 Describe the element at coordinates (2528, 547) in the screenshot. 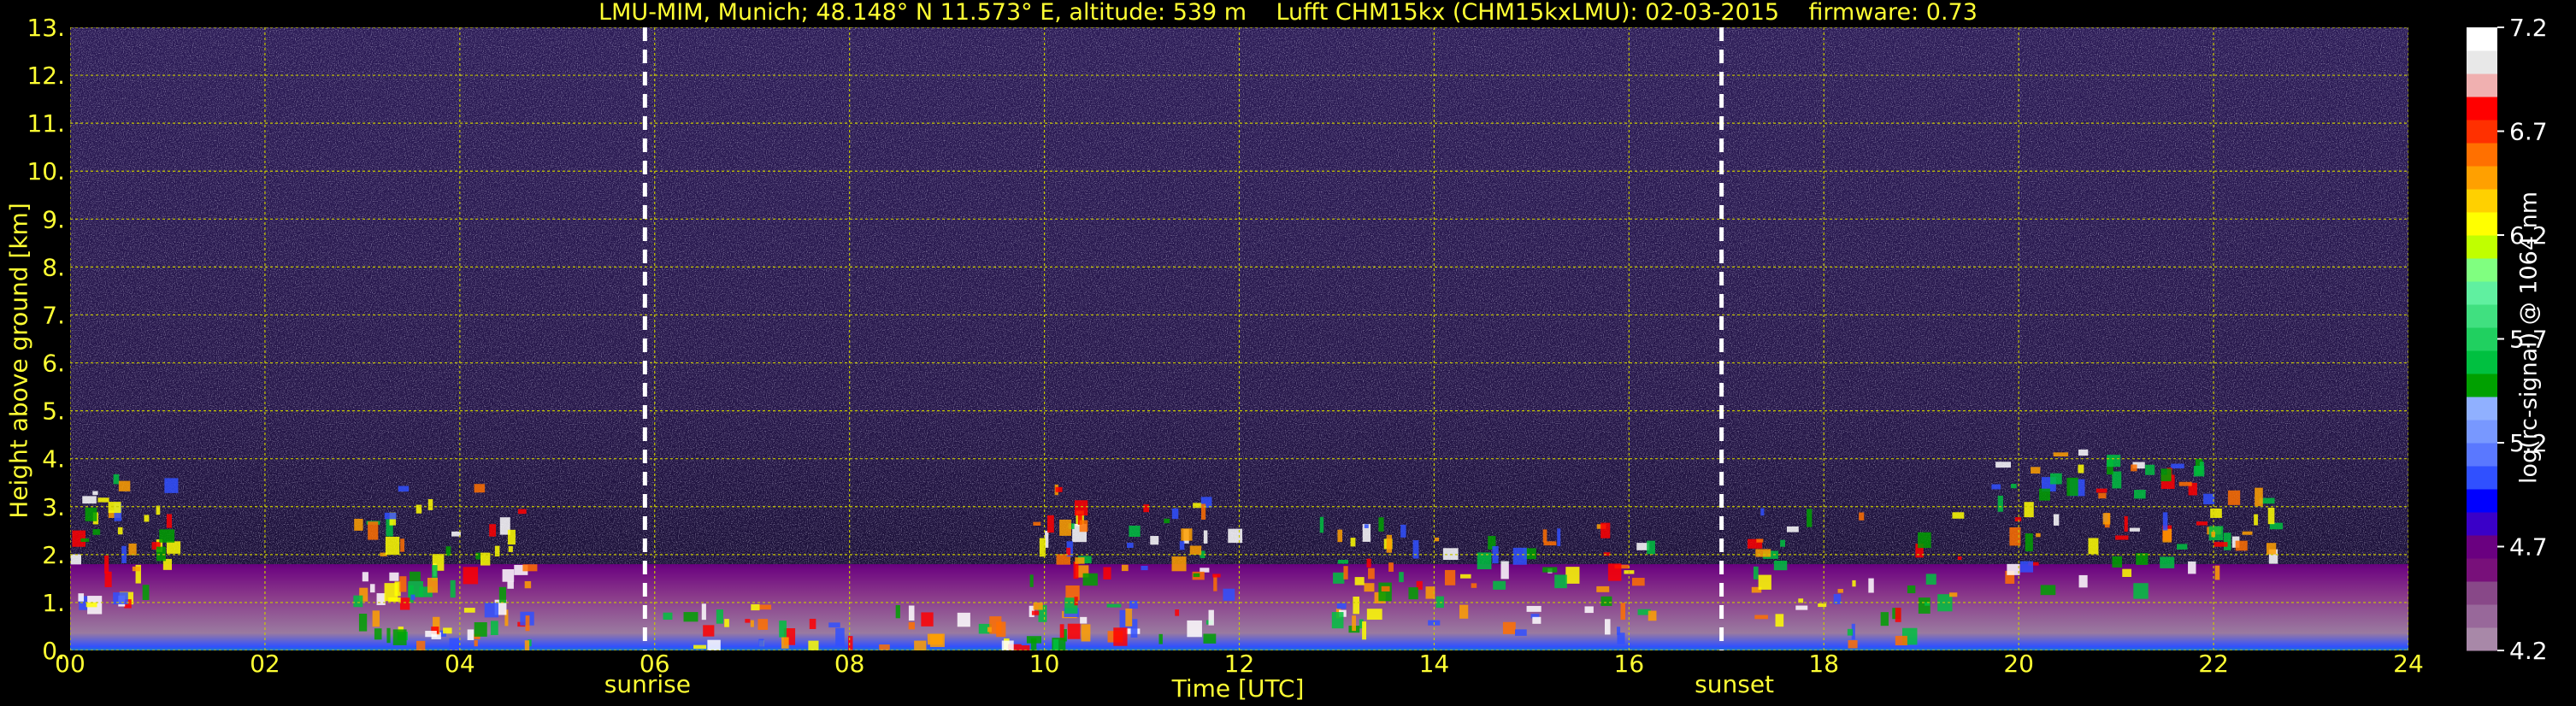

I see `colorbar-tick-label: 4.7` at that location.